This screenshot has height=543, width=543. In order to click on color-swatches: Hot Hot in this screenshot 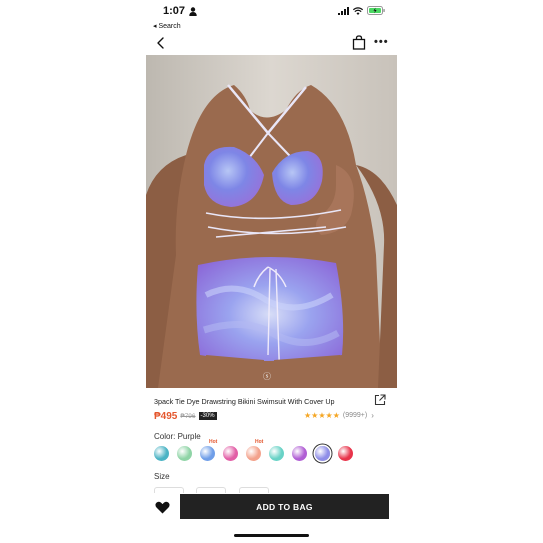, I will do `click(274, 451)`.